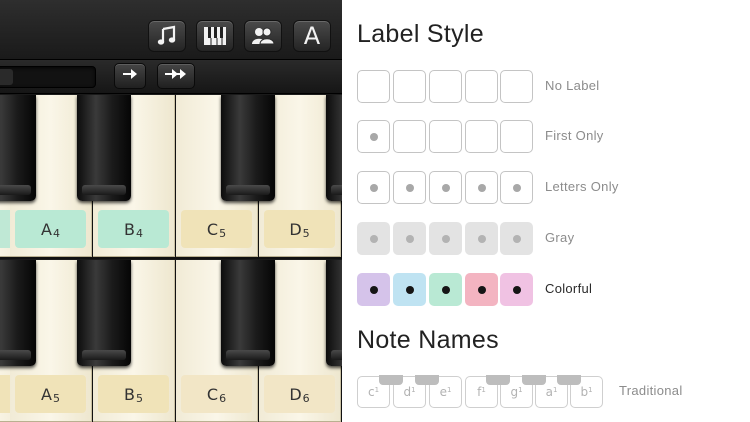 Image resolution: width=750 pixels, height=422 pixels. I want to click on two-users-icon, so click(263, 36).